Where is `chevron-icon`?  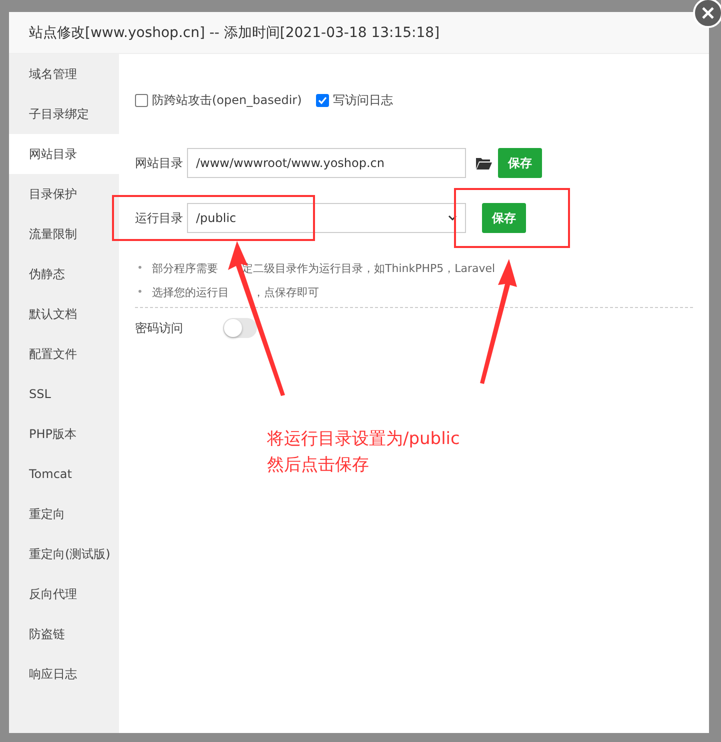 chevron-icon is located at coordinates (452, 218).